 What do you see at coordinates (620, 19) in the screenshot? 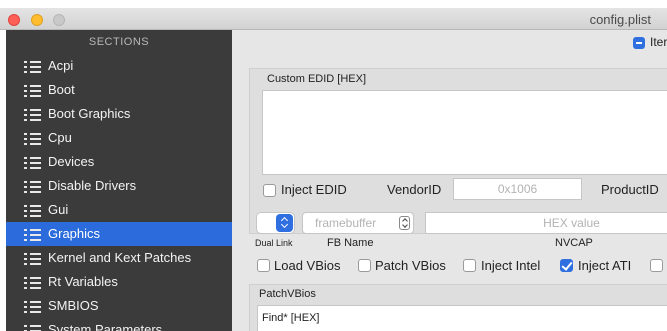
I see `window-title: config.plist` at bounding box center [620, 19].